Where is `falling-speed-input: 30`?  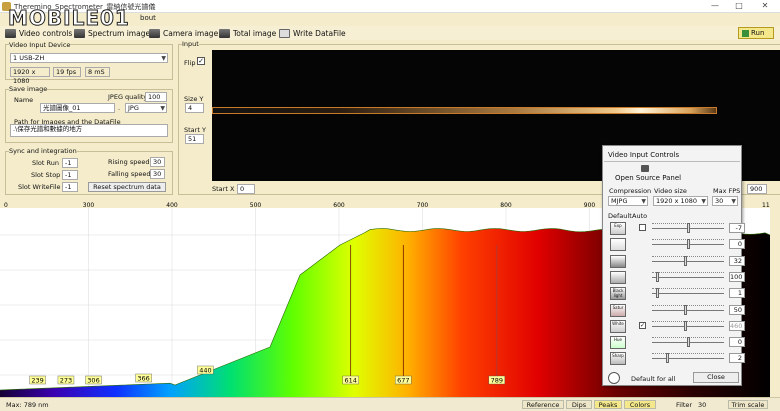
falling-speed-input: 30 is located at coordinates (157, 174).